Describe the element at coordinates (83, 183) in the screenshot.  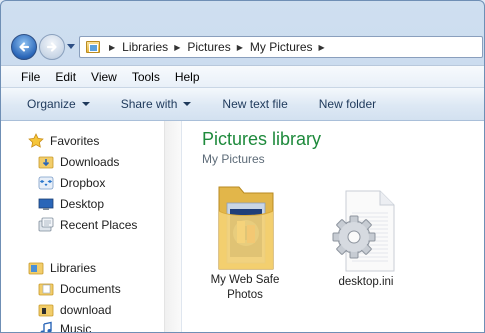
I see `nav-item-label: Dropbox` at that location.